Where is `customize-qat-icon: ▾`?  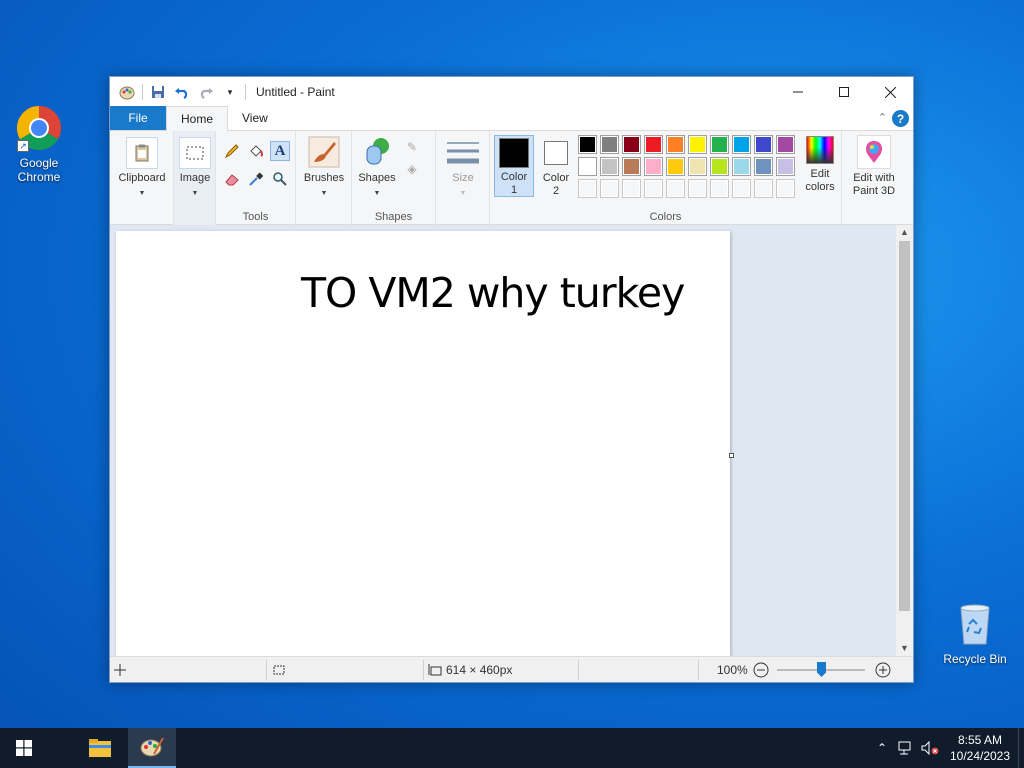 customize-qat-icon: ▾ is located at coordinates (230, 92).